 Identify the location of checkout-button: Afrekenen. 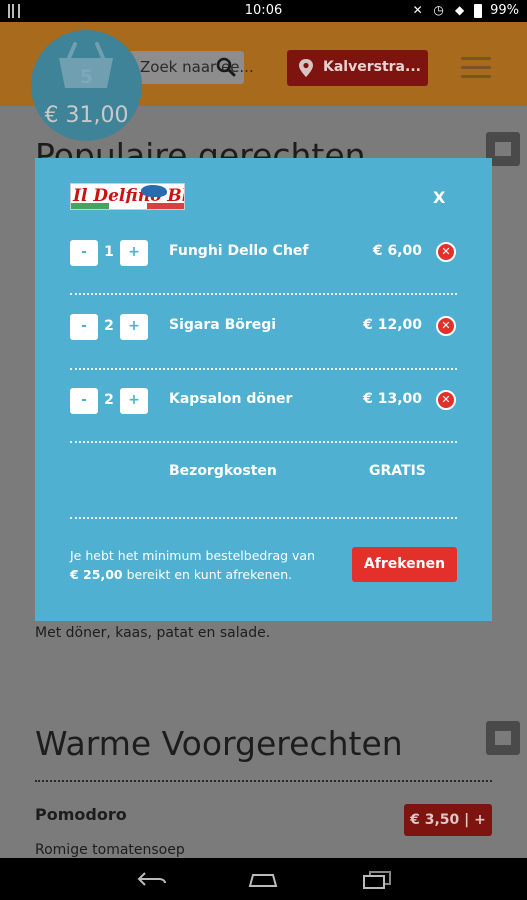
(404, 564).